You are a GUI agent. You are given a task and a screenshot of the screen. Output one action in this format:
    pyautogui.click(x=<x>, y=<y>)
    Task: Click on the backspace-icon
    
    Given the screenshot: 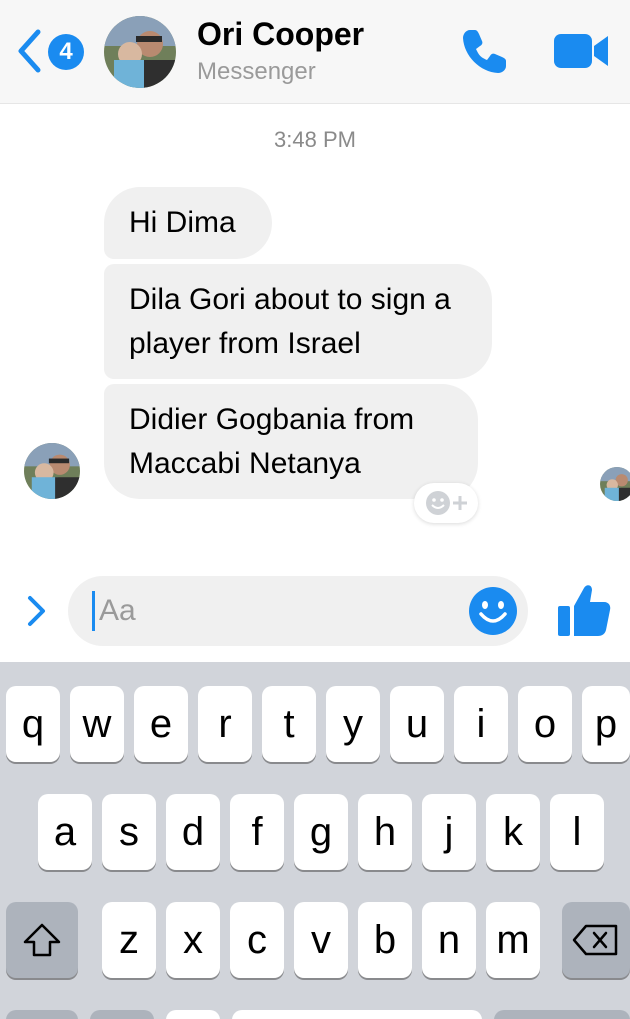 What is the action you would take?
    pyautogui.click(x=595, y=940)
    